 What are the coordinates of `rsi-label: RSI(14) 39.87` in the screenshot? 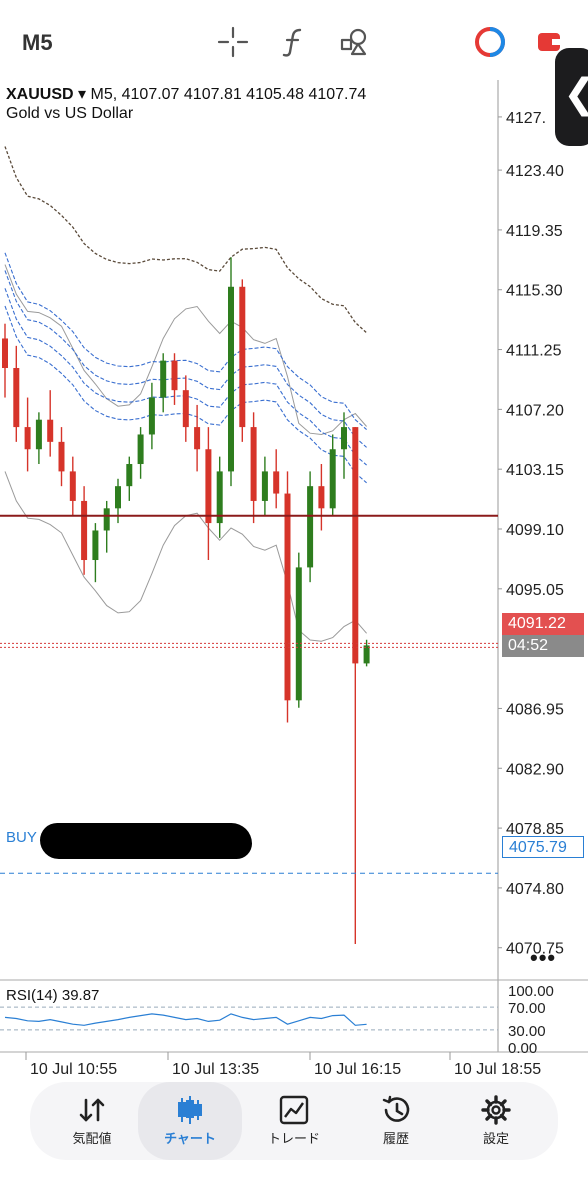 It's located at (53, 995).